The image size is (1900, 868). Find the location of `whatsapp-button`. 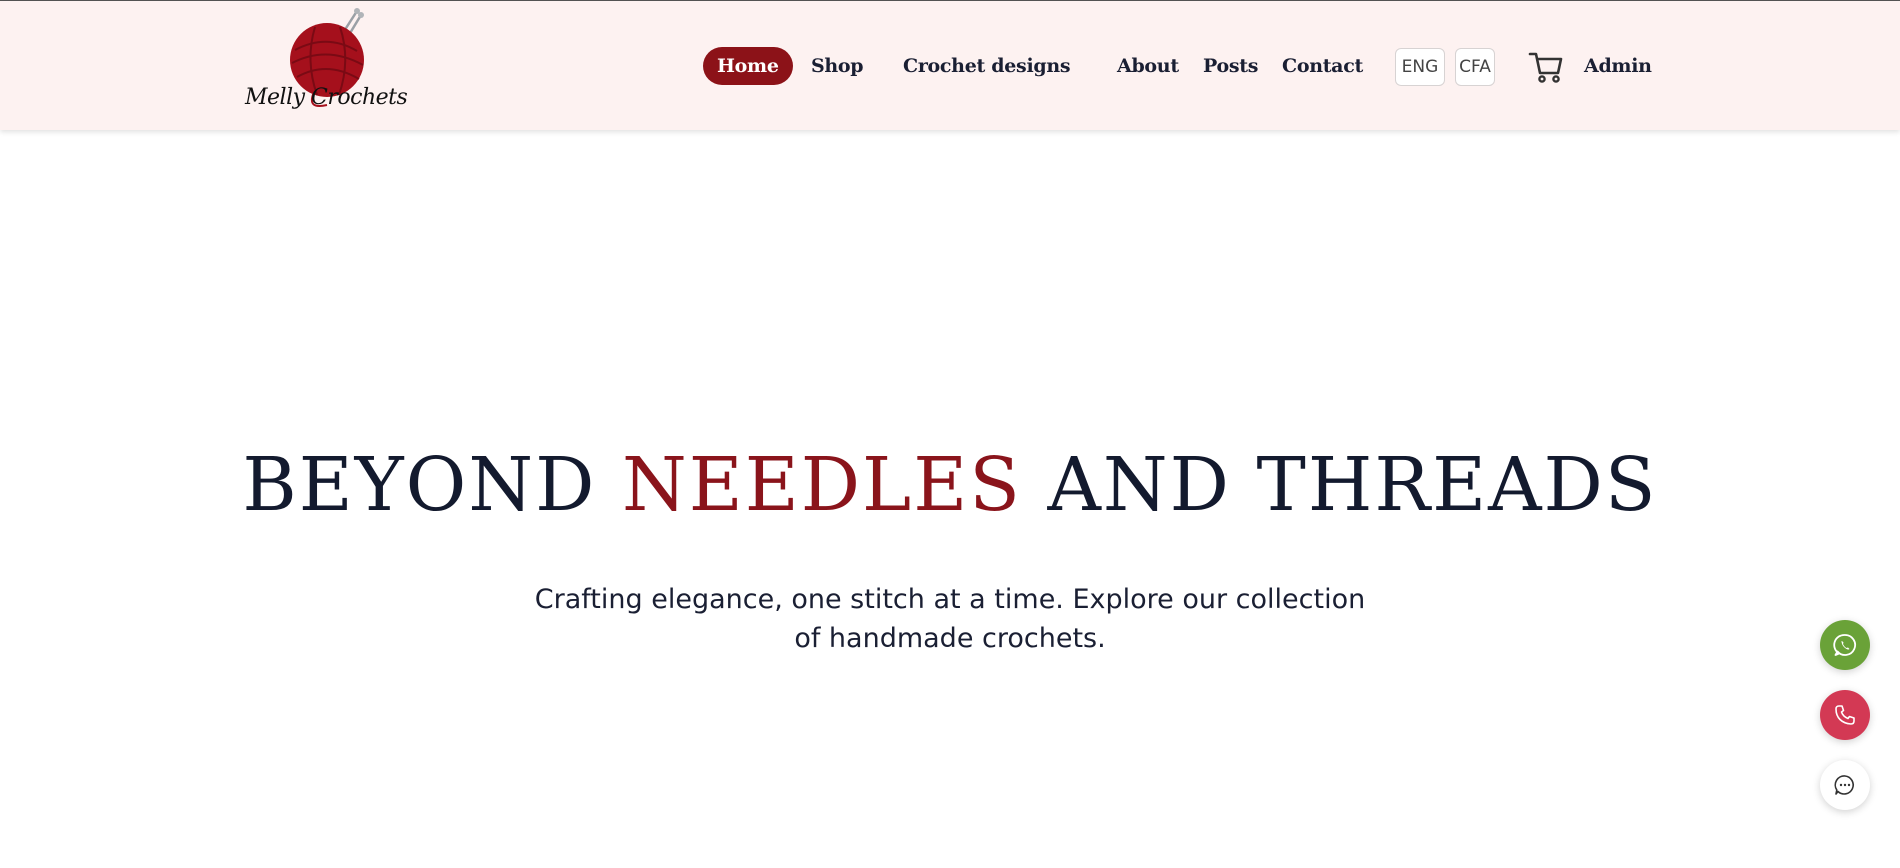

whatsapp-button is located at coordinates (1845, 645).